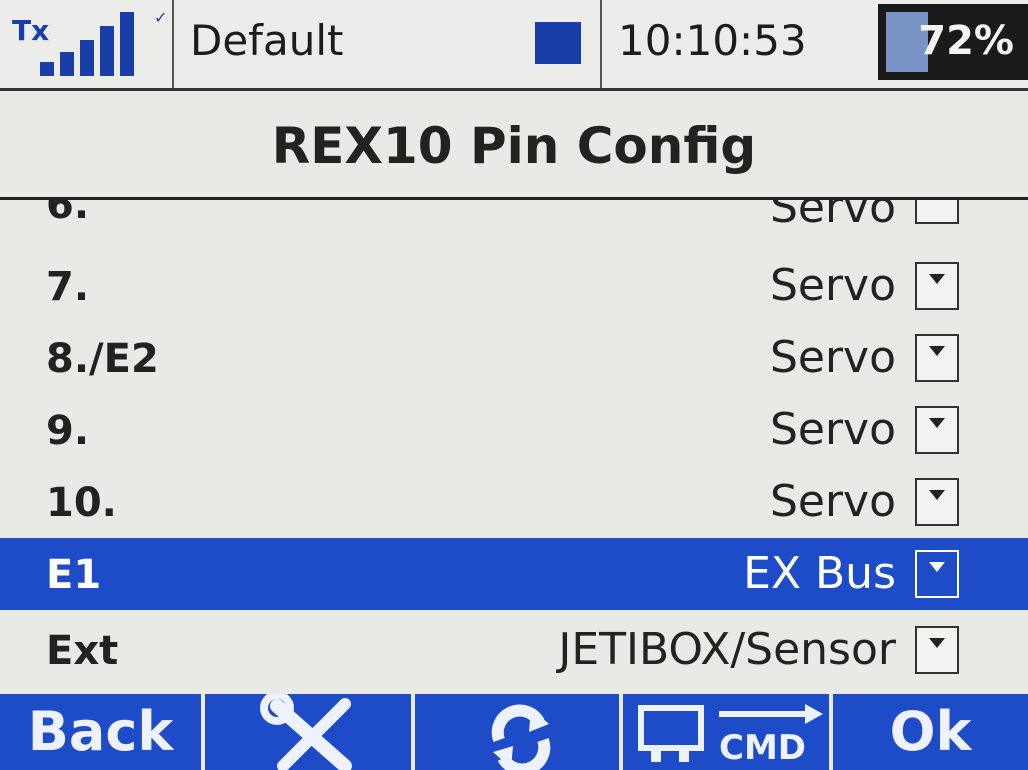 This screenshot has width=1028, height=770. What do you see at coordinates (74, 575) in the screenshot?
I see `pin-label: E1` at bounding box center [74, 575].